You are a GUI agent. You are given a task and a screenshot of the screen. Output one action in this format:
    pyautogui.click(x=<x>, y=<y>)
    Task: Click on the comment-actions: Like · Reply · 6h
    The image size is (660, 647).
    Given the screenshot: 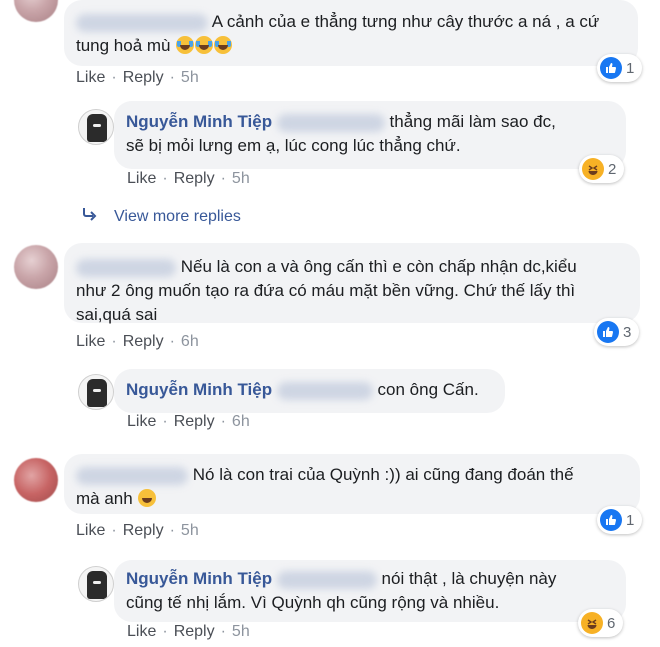 What is the action you would take?
    pyautogui.click(x=137, y=342)
    